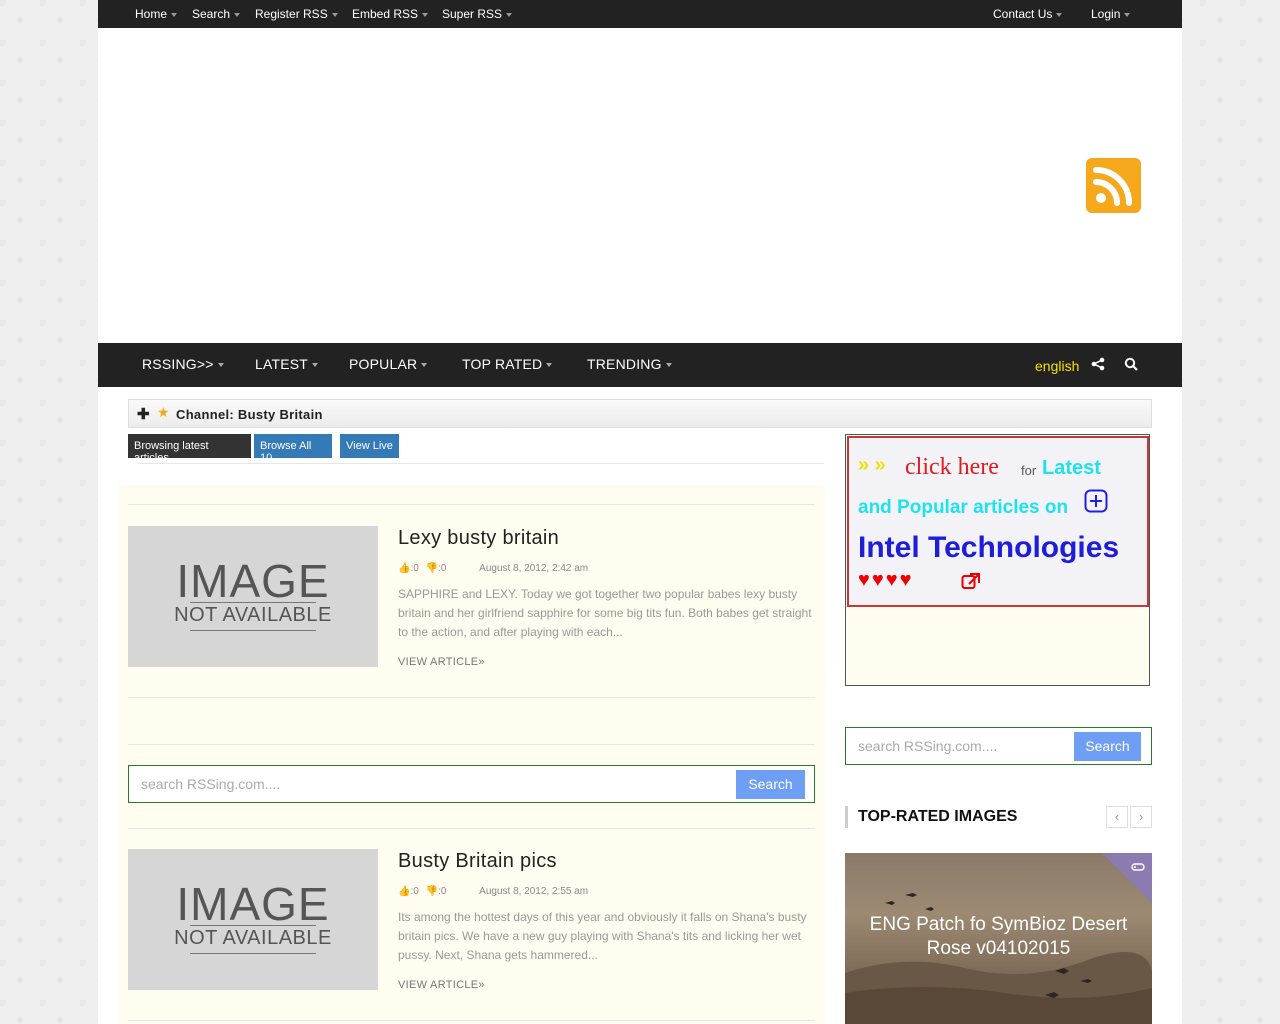 This screenshot has width=1280, height=1024. Describe the element at coordinates (1113, 185) in the screenshot. I see `rss-logo-icon` at that location.